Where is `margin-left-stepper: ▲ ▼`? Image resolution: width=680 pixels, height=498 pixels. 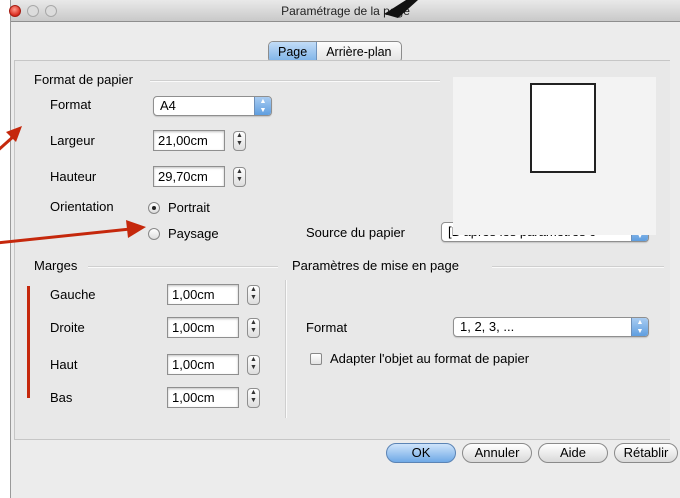 margin-left-stepper: ▲ ▼ is located at coordinates (253, 295).